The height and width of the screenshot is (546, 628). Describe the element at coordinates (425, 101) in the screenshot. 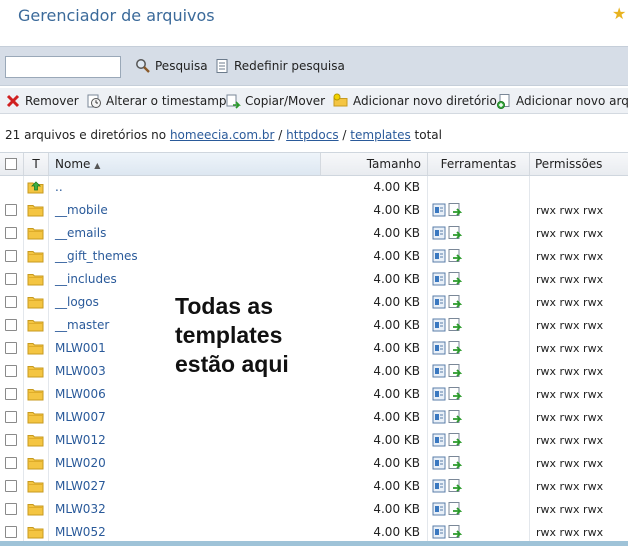

I see `add-directory-label: Adicionar novo diretório` at that location.